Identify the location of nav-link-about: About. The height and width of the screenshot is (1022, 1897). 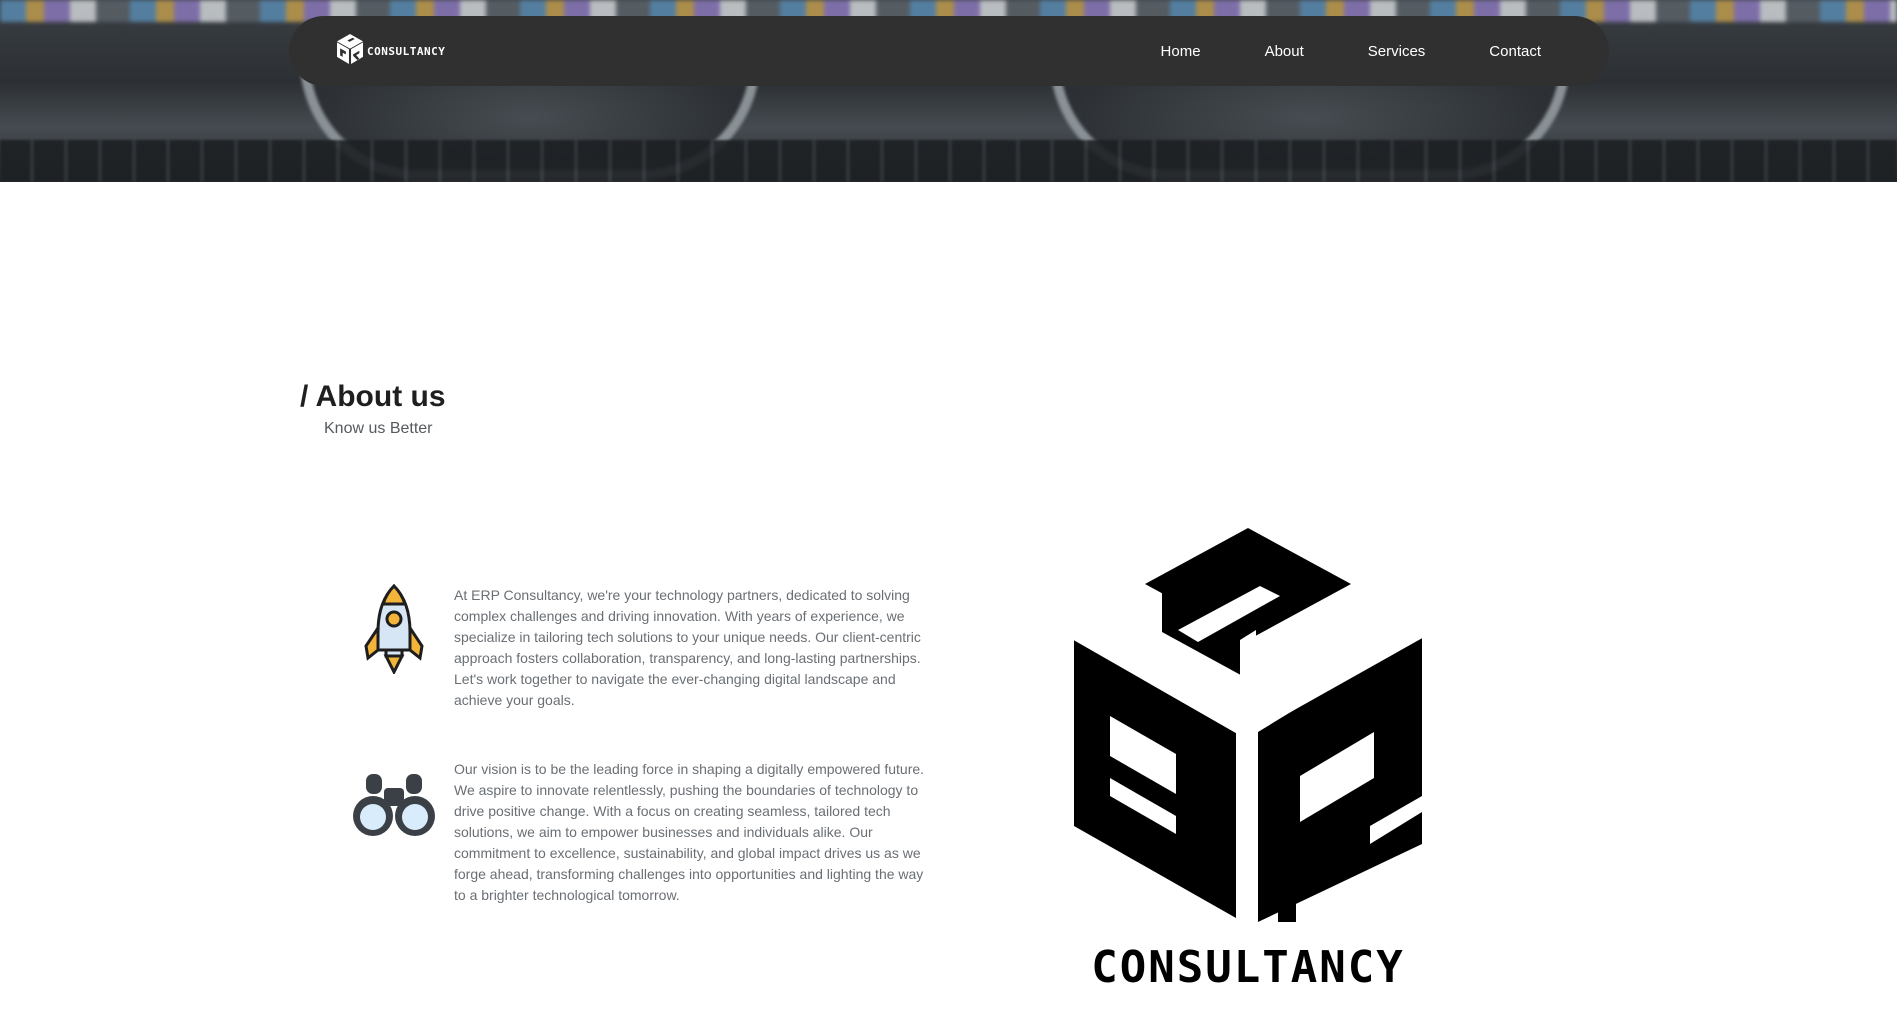
(1284, 51).